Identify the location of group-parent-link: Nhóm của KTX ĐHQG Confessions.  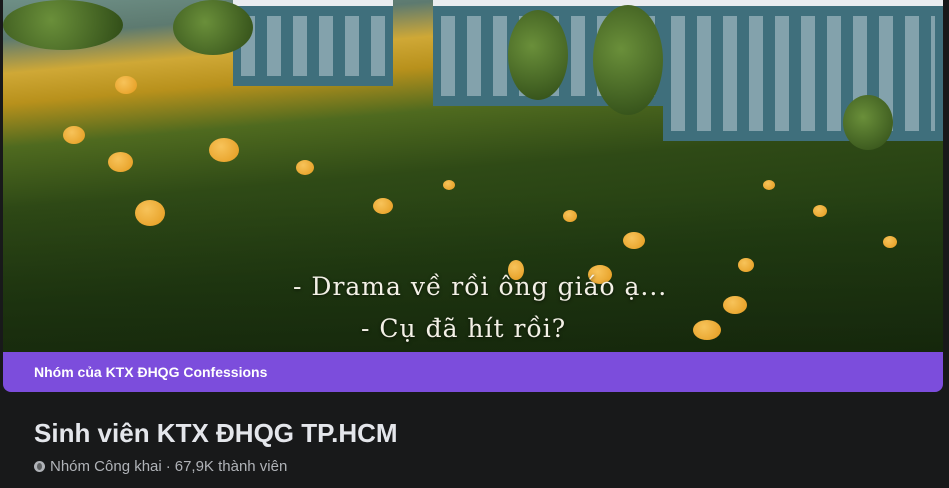
(150, 372).